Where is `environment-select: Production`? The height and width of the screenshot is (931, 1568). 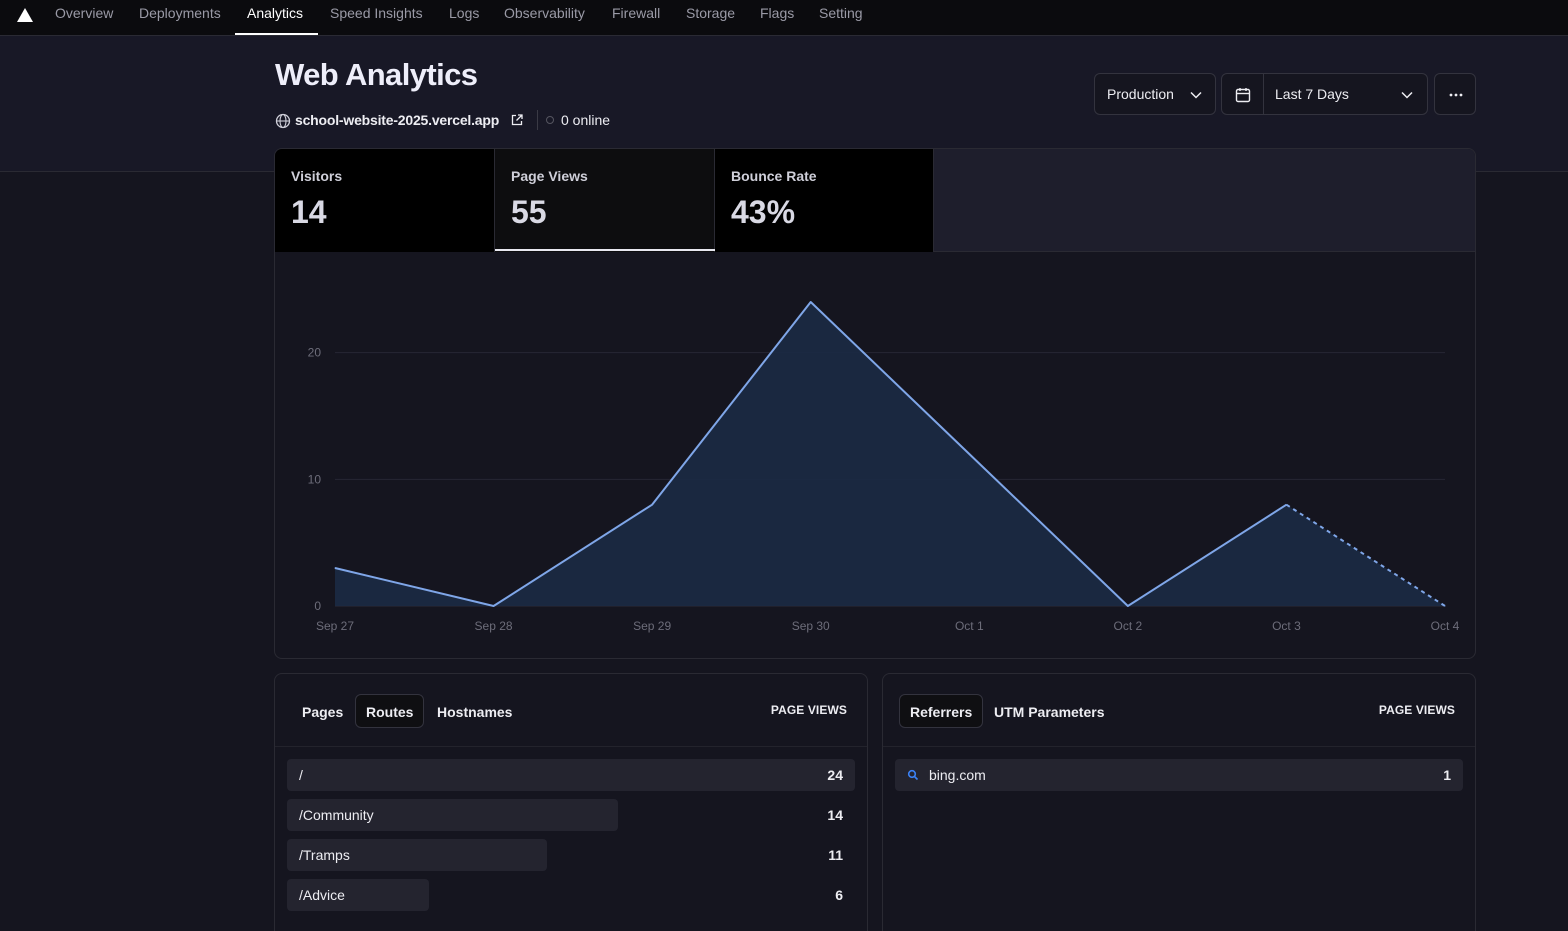 environment-select: Production is located at coordinates (1155, 94).